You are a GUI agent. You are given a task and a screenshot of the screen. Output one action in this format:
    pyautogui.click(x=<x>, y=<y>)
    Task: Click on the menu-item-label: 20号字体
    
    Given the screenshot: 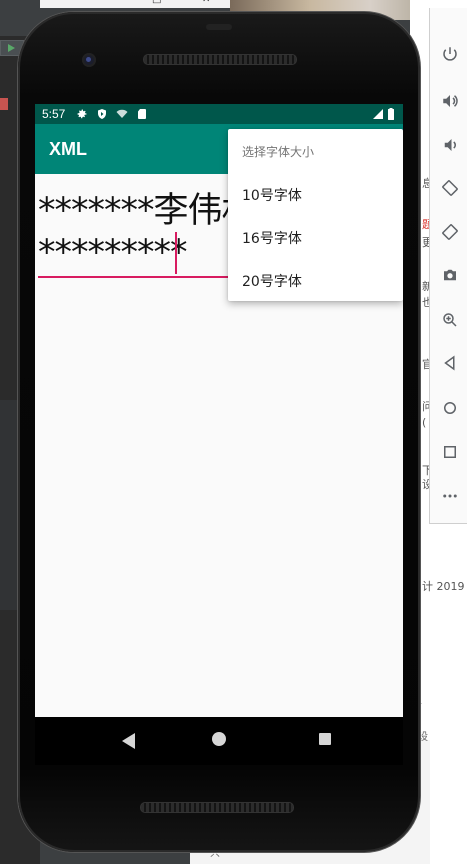 What is the action you would take?
    pyautogui.click(x=272, y=282)
    